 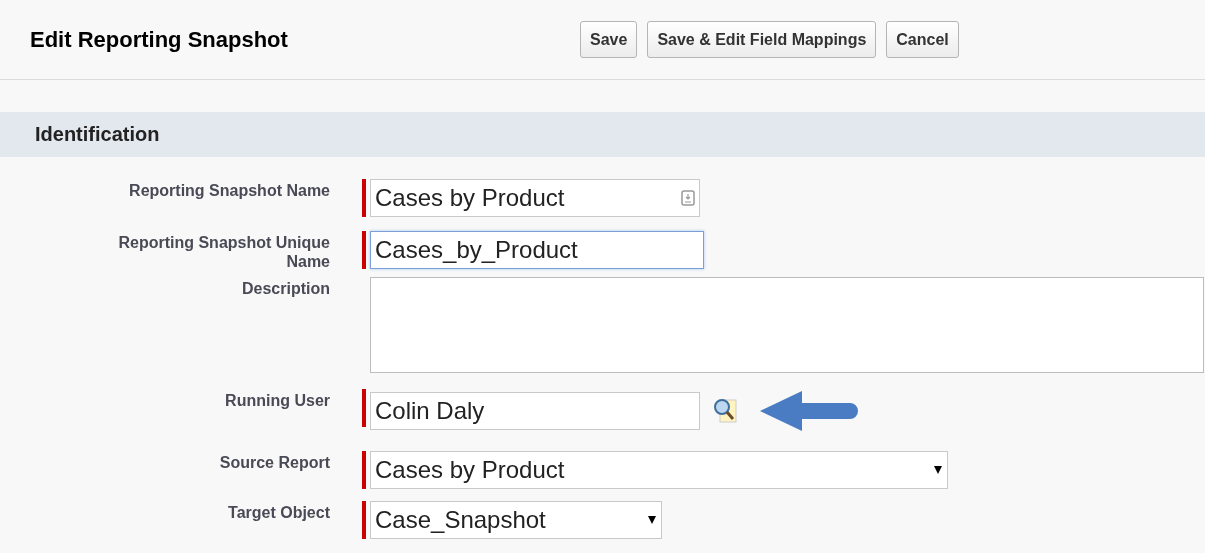 I want to click on lookup-field: Colin Daly, so click(x=535, y=411).